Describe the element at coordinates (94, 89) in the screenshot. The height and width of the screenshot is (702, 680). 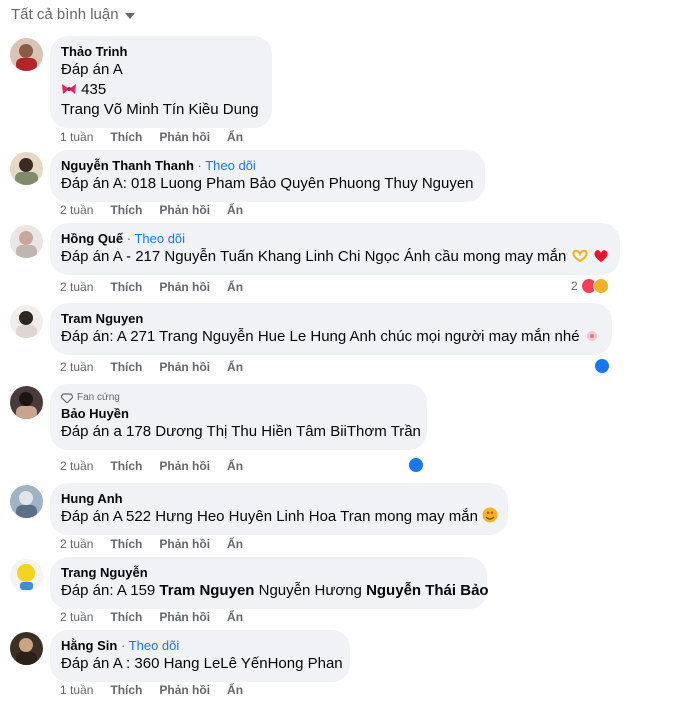
I see `comment-text: 435` at that location.